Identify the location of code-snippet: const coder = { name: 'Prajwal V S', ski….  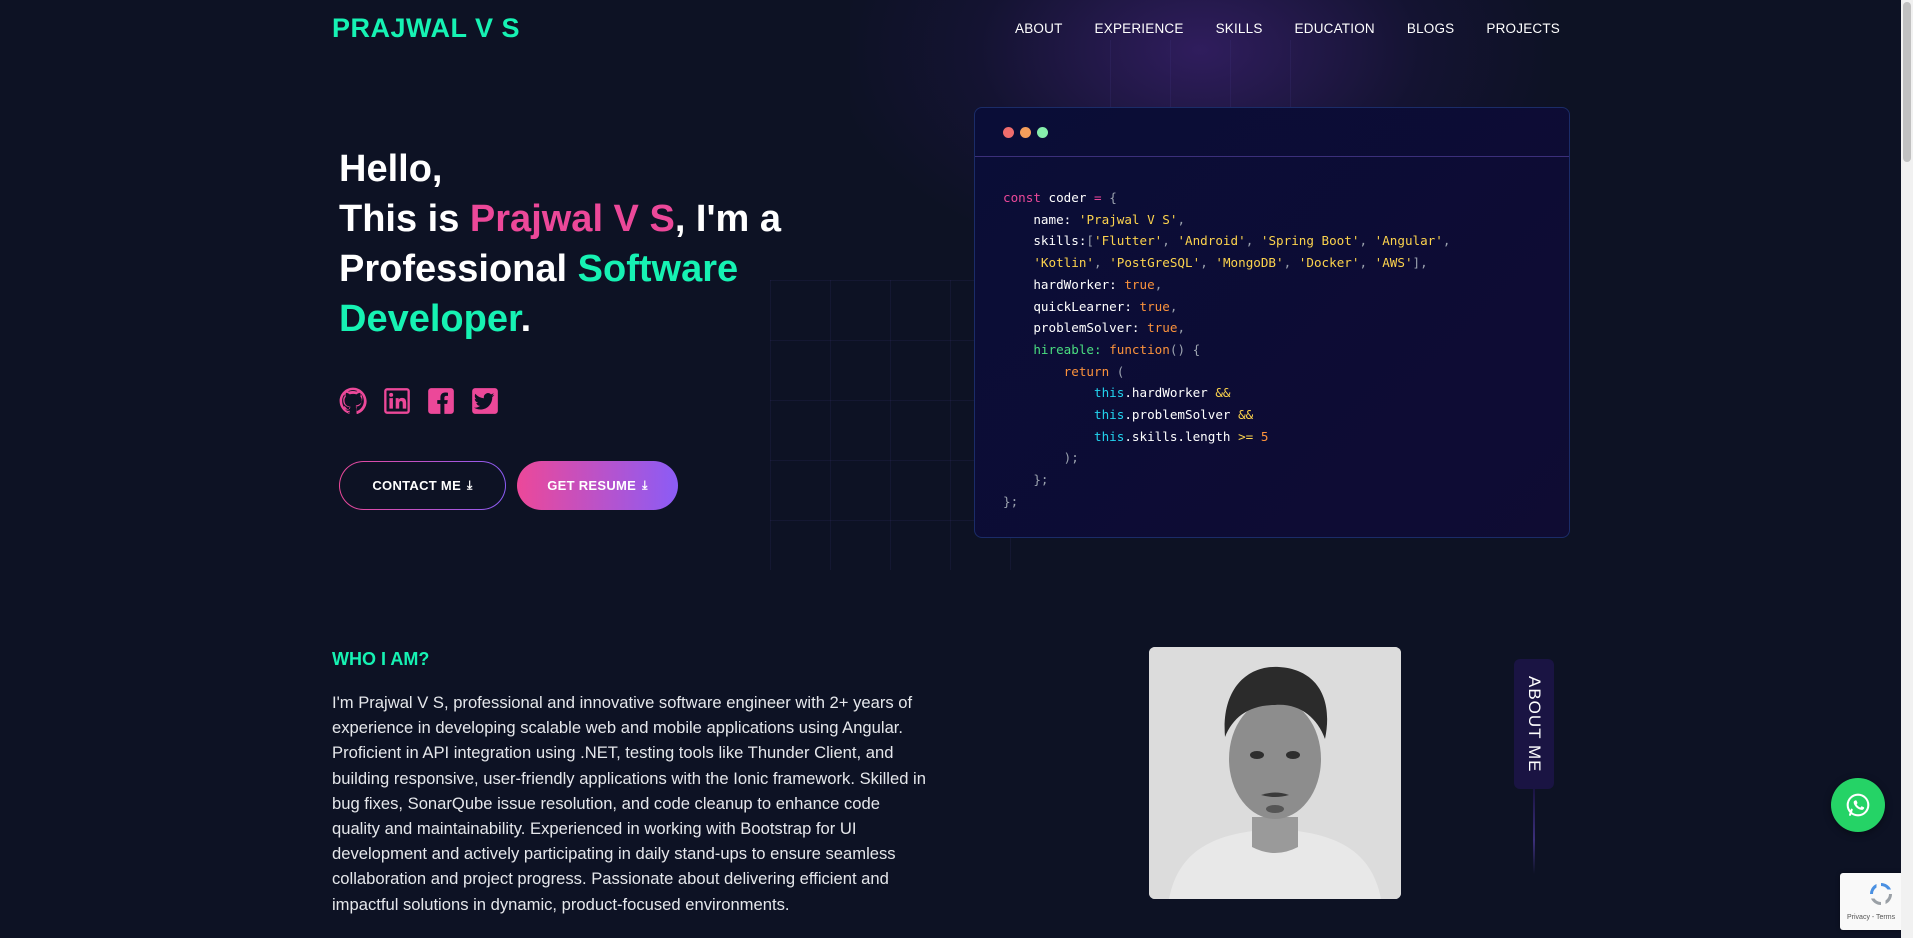
(1227, 349).